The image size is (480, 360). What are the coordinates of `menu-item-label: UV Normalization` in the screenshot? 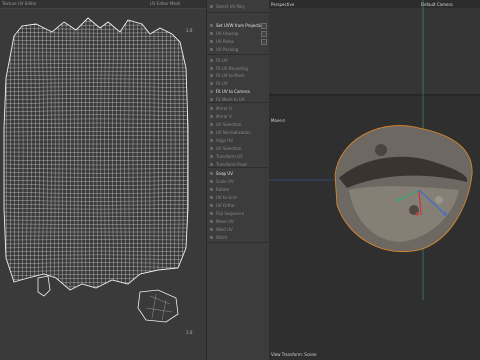 It's located at (233, 132).